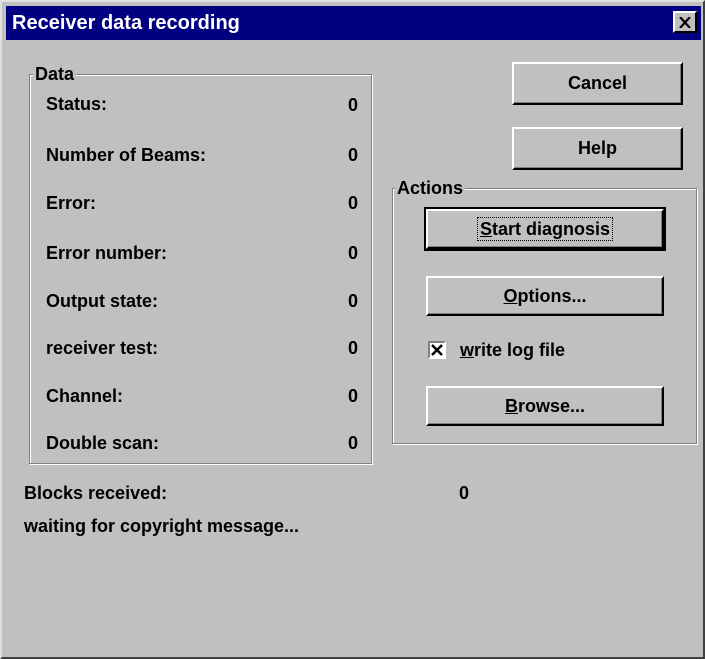 The image size is (705, 659). I want to click on number-of-beams-value: 0, so click(352, 155).